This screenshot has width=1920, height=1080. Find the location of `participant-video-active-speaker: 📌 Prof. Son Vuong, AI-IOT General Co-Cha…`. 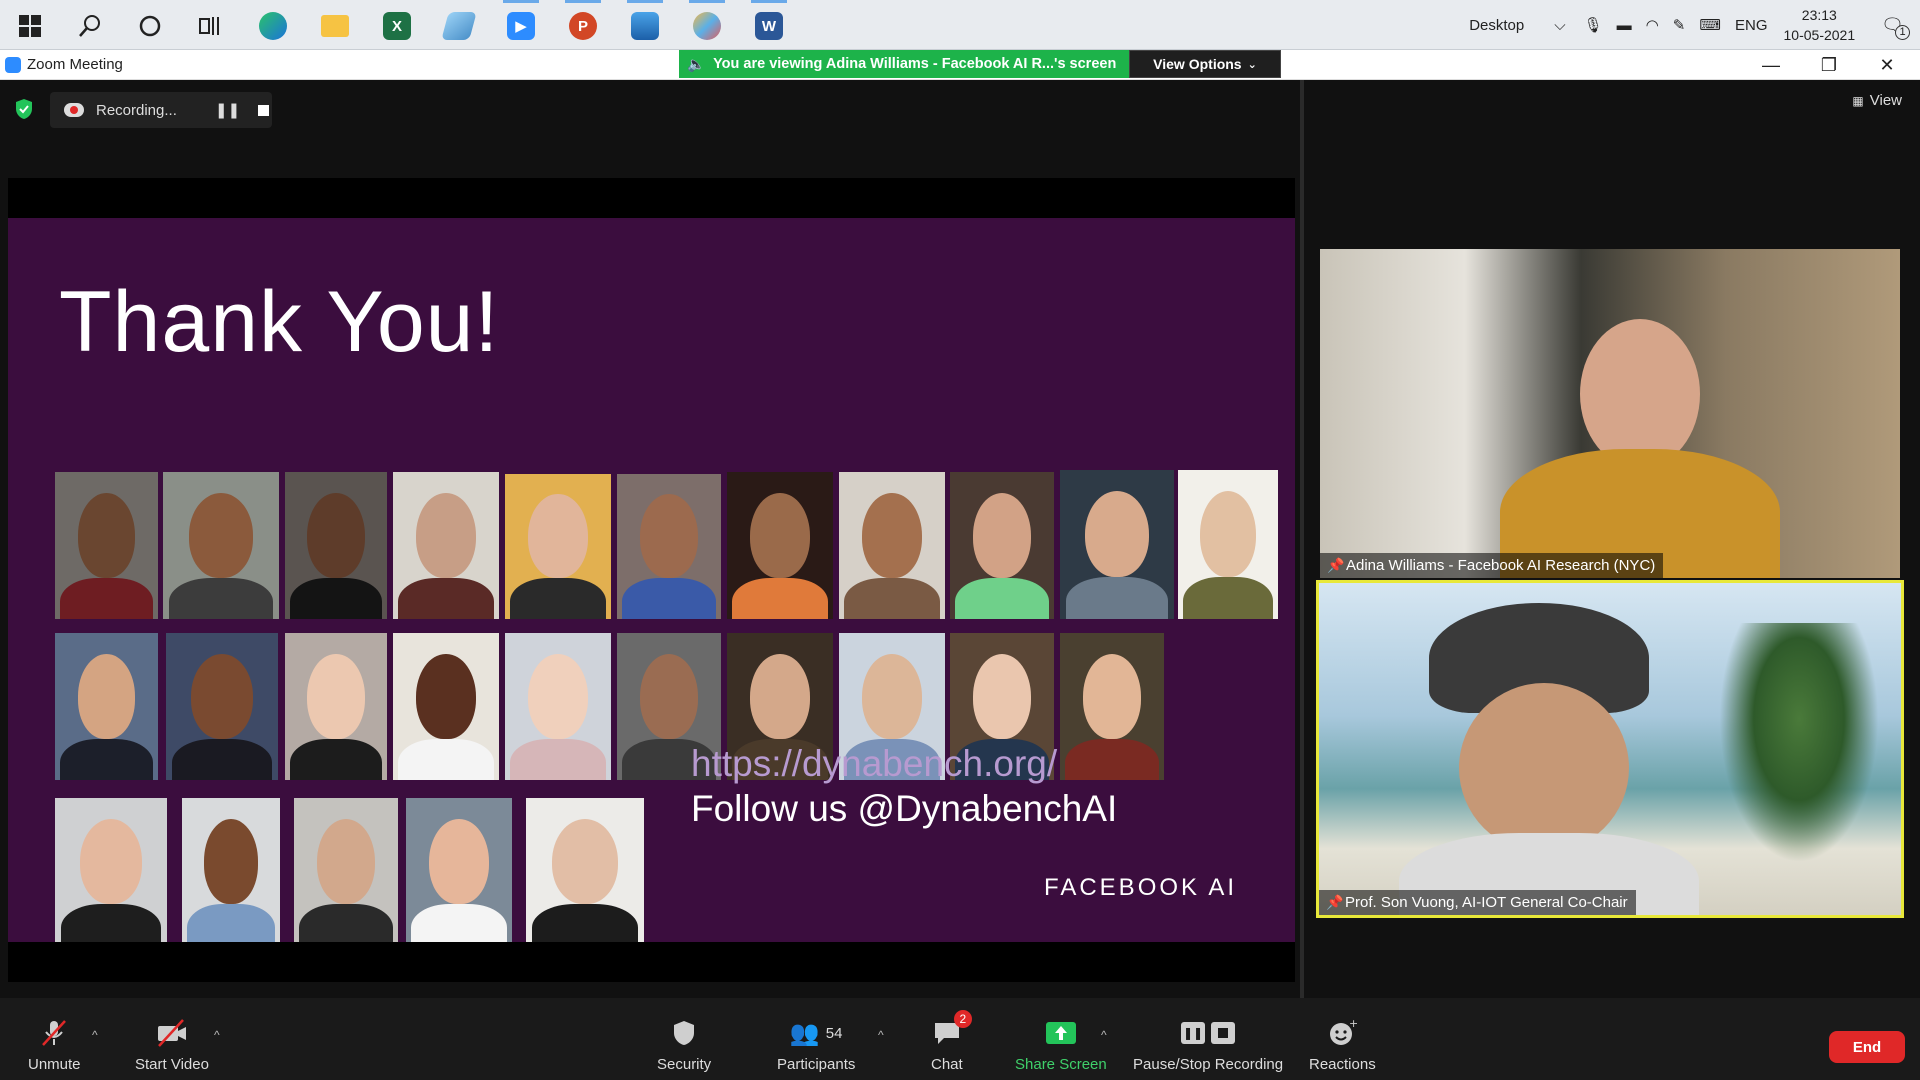

participant-video-active-speaker: 📌 Prof. Son Vuong, AI-IOT General Co-Cha… is located at coordinates (1610, 749).